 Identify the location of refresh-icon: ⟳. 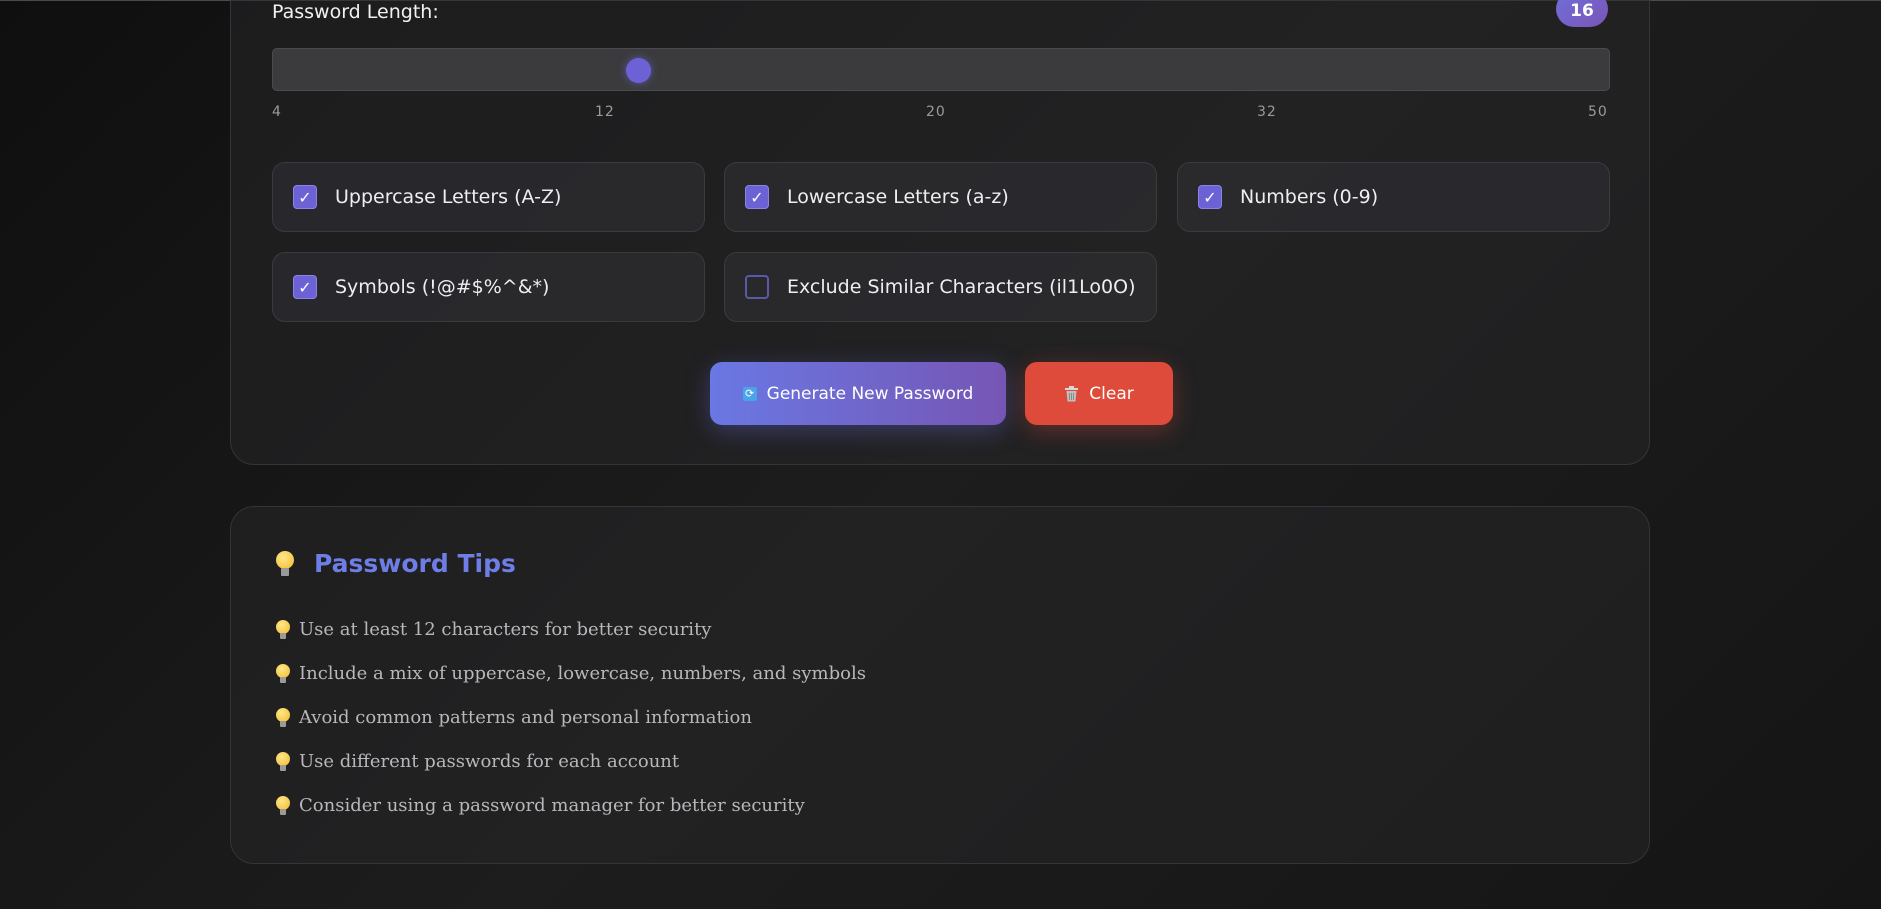
(749, 393).